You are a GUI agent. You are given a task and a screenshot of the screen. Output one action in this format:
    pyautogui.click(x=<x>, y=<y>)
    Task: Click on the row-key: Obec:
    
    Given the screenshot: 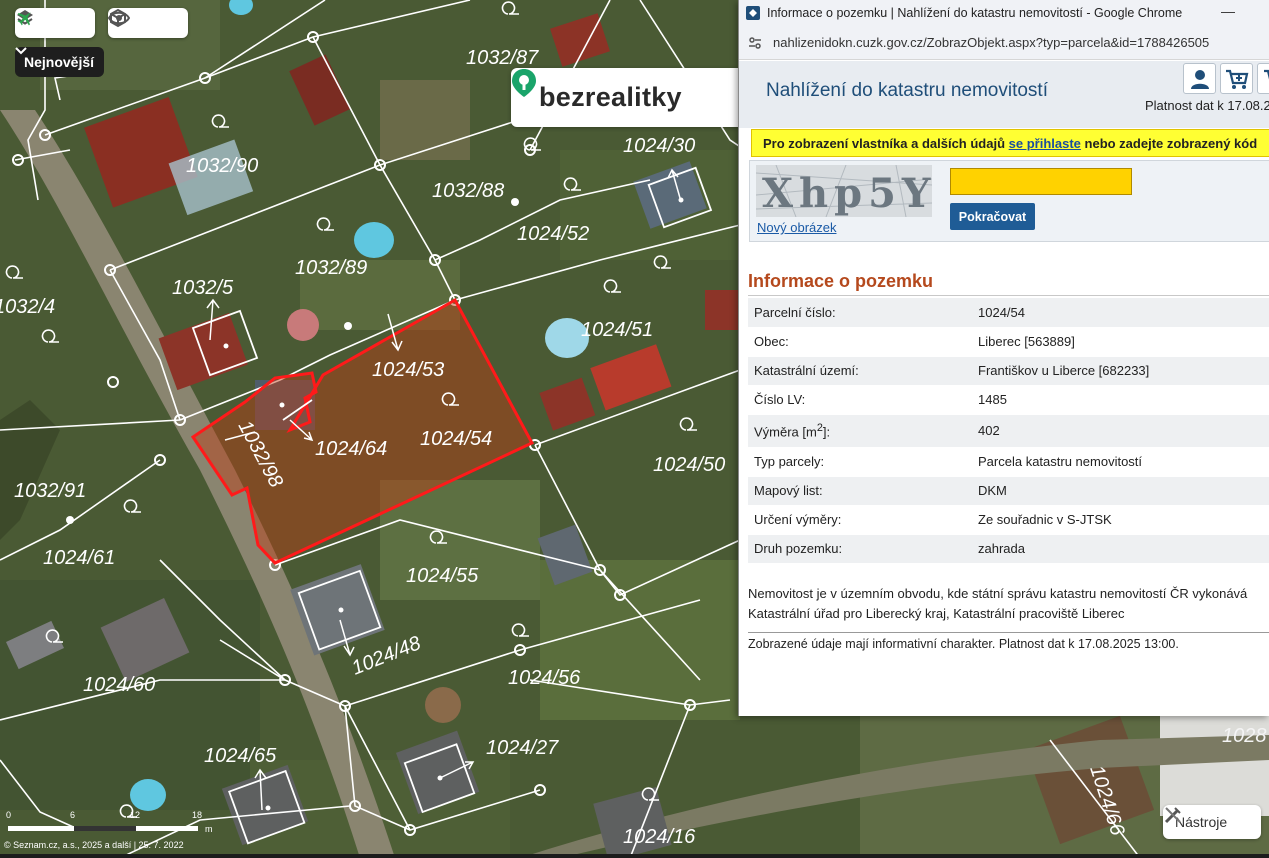 What is the action you would take?
    pyautogui.click(x=860, y=342)
    